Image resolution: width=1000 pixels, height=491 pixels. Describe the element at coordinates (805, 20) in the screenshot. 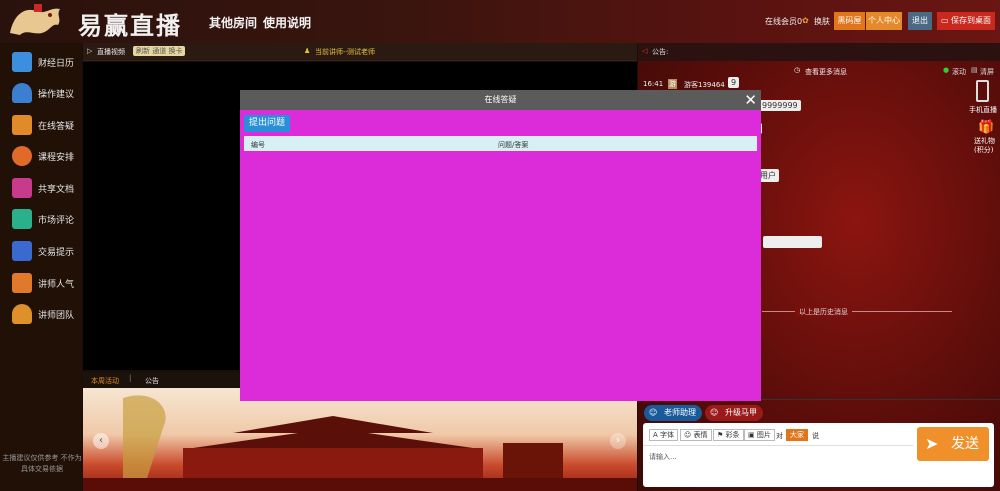

I see `skin-icon: ✿` at that location.